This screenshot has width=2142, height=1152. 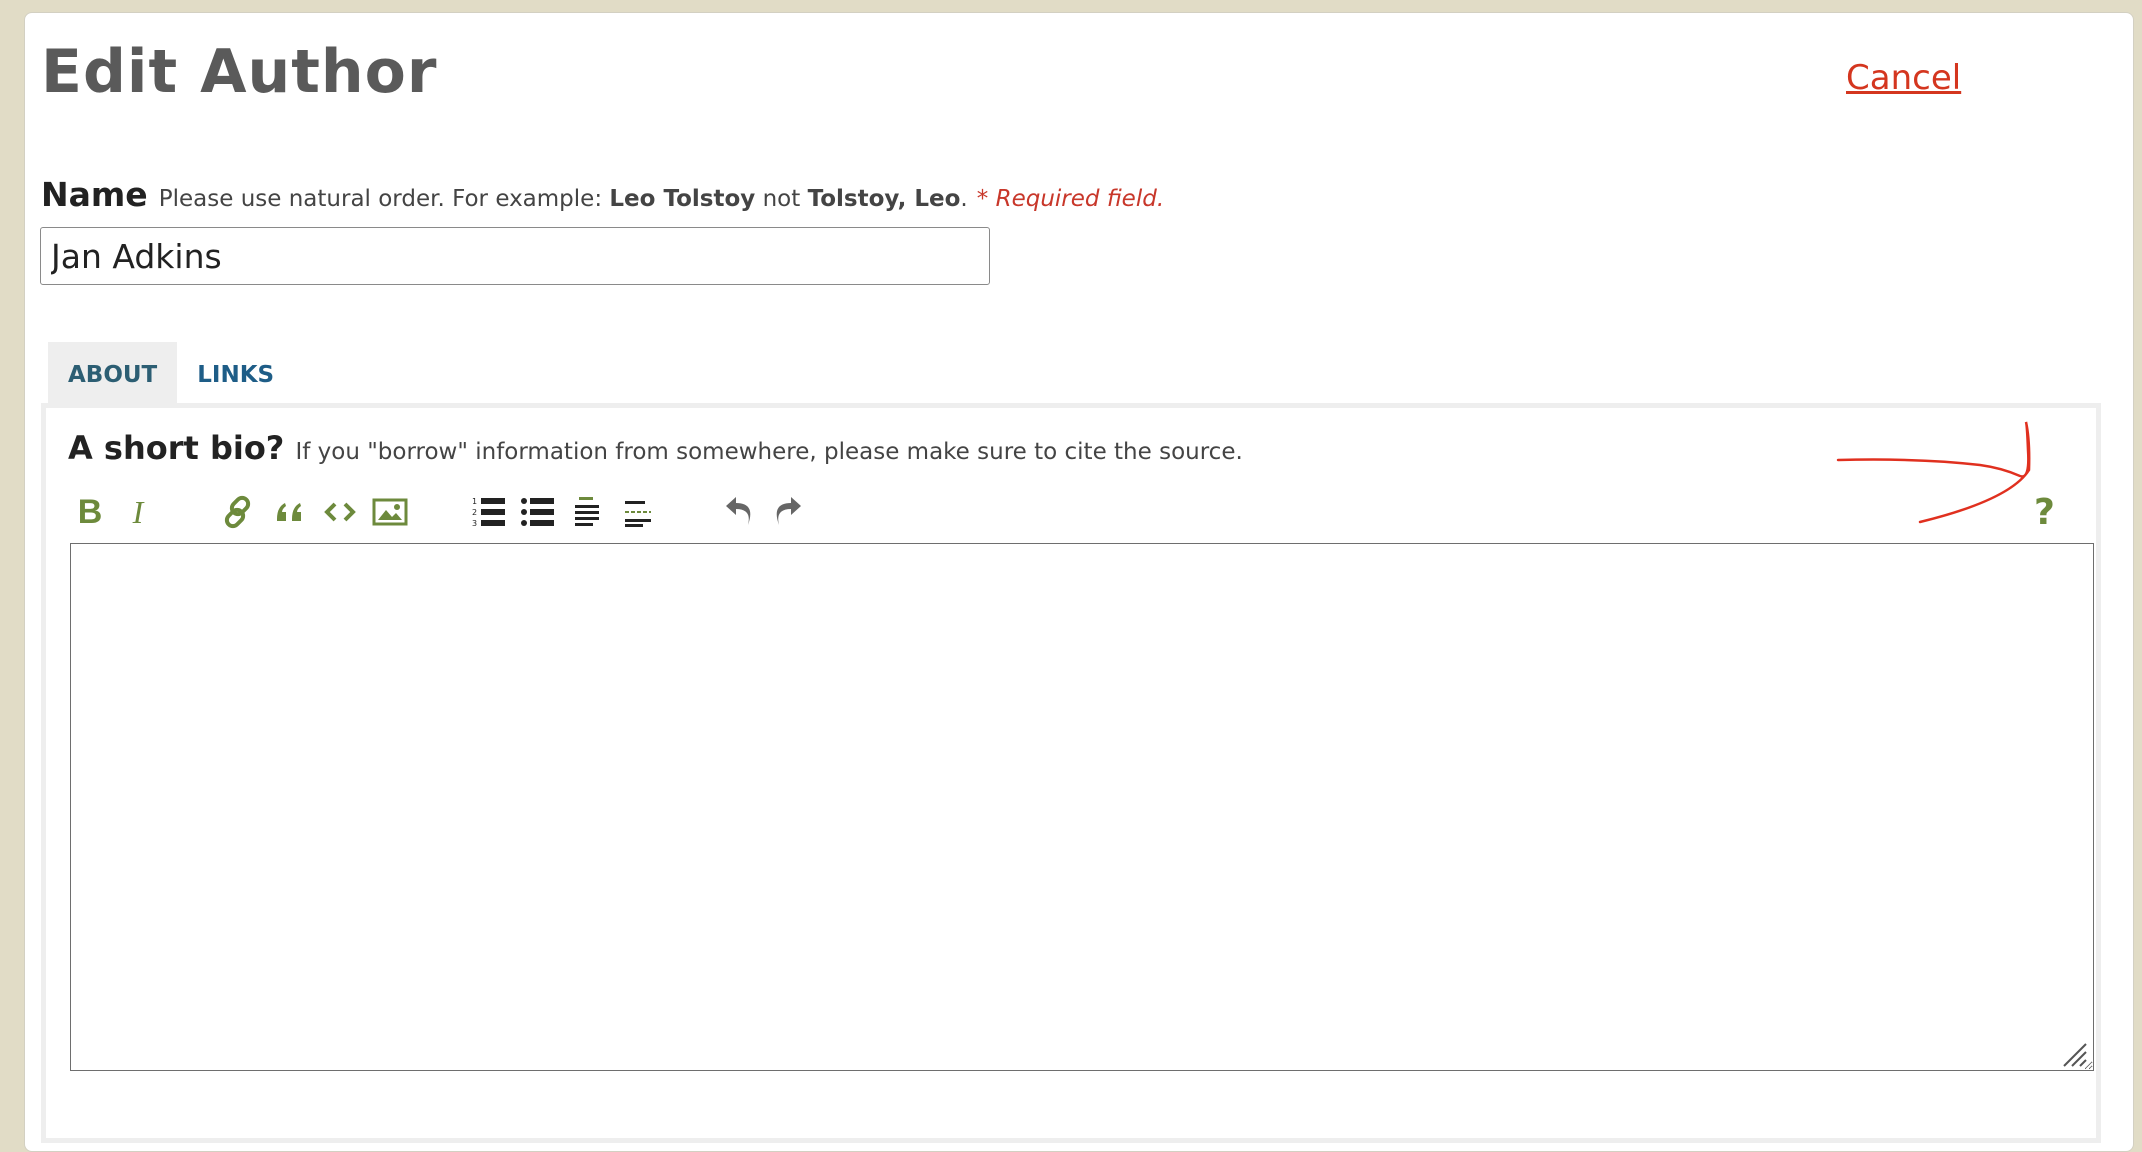 I want to click on name-label: Name, so click(x=94, y=194).